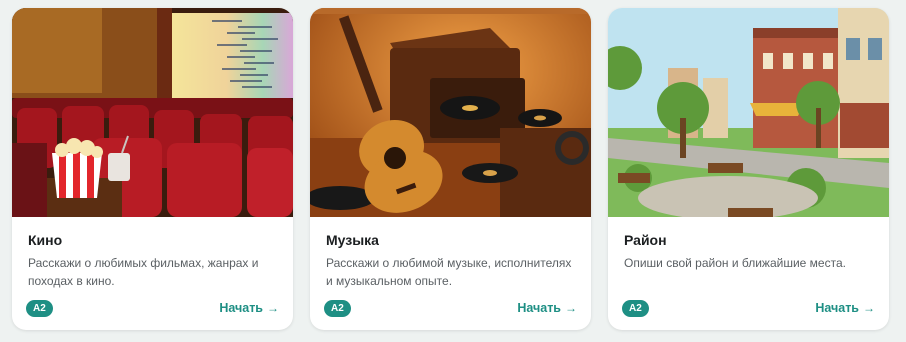 This screenshot has width=906, height=342. I want to click on card-title: Кино, so click(45, 240).